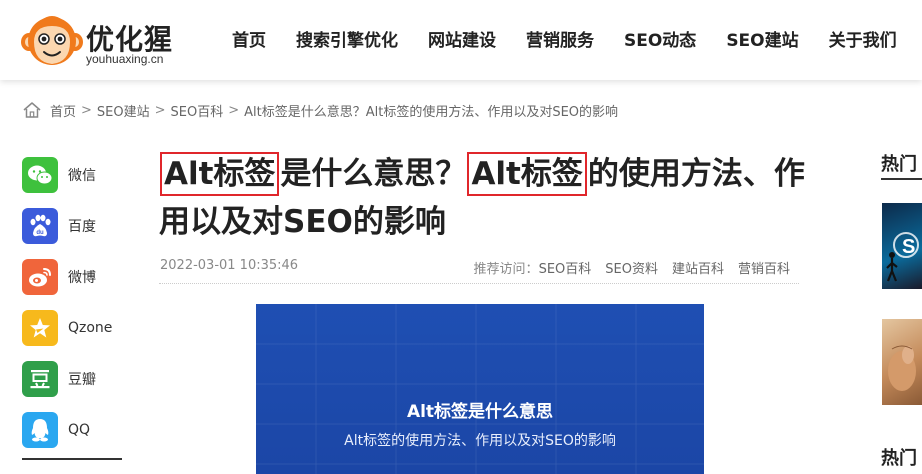  What do you see at coordinates (908, 247) in the screenshot?
I see `svg-text: S` at bounding box center [908, 247].